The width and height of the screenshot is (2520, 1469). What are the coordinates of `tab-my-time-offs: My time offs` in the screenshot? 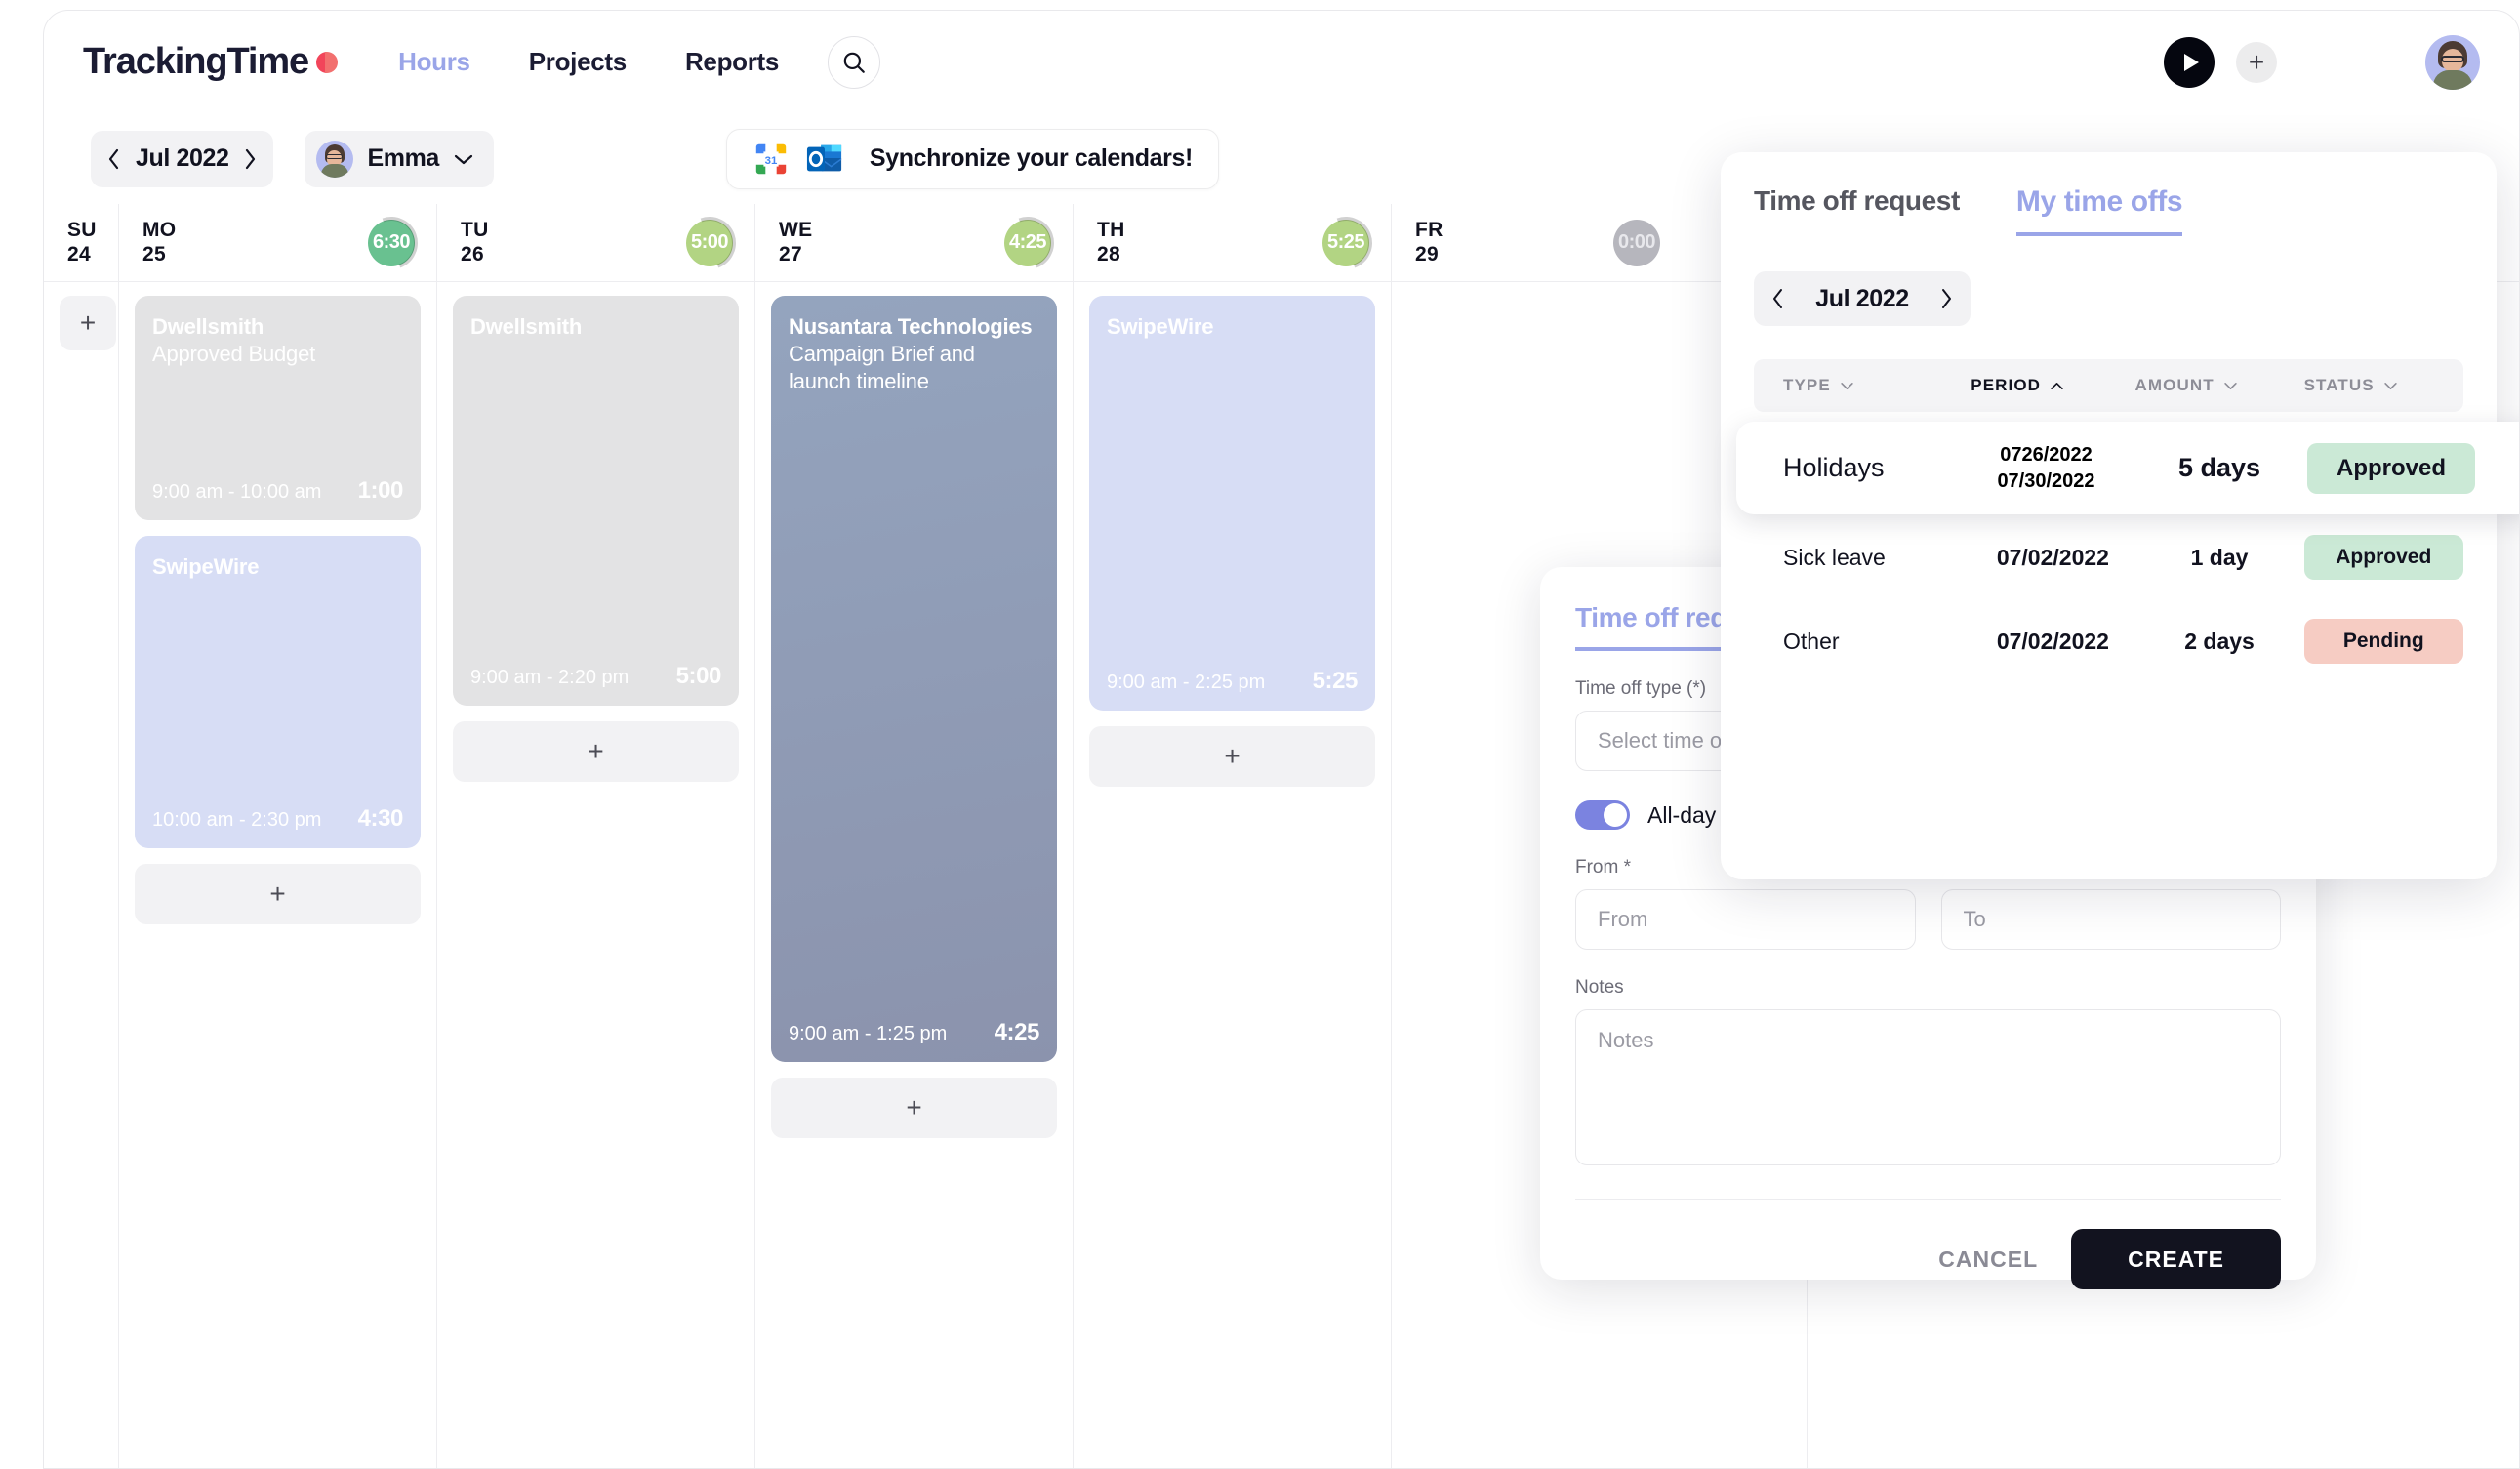 It's located at (2099, 210).